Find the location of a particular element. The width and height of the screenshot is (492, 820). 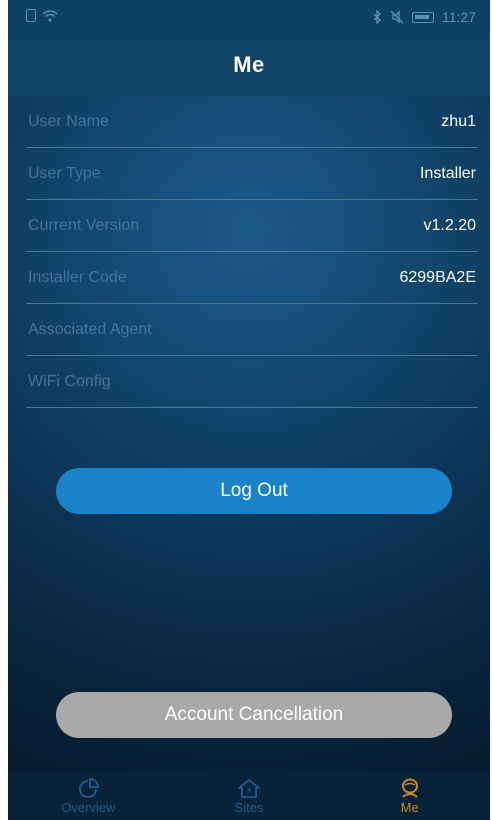

account-cancellation-button: Account Cancellation is located at coordinates (254, 715).